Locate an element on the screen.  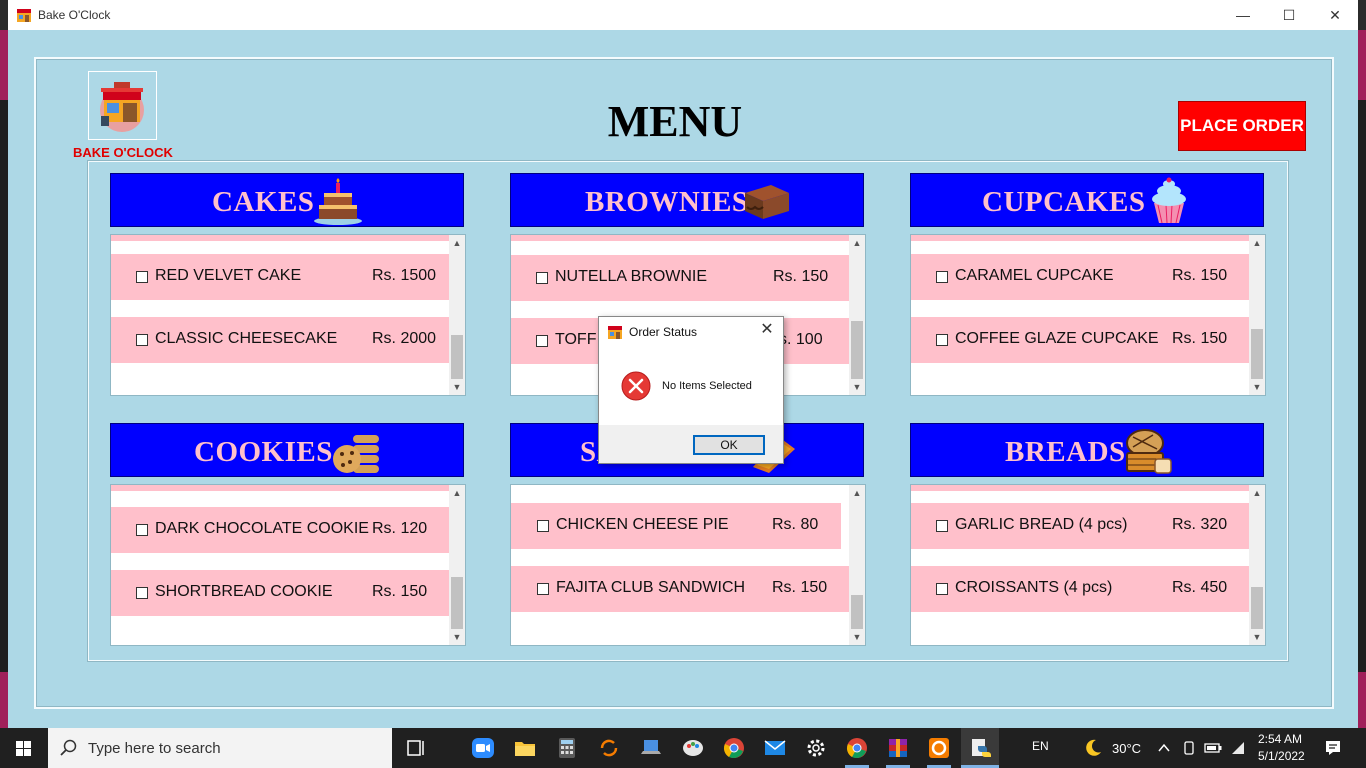
device-icon is located at coordinates (1189, 748).